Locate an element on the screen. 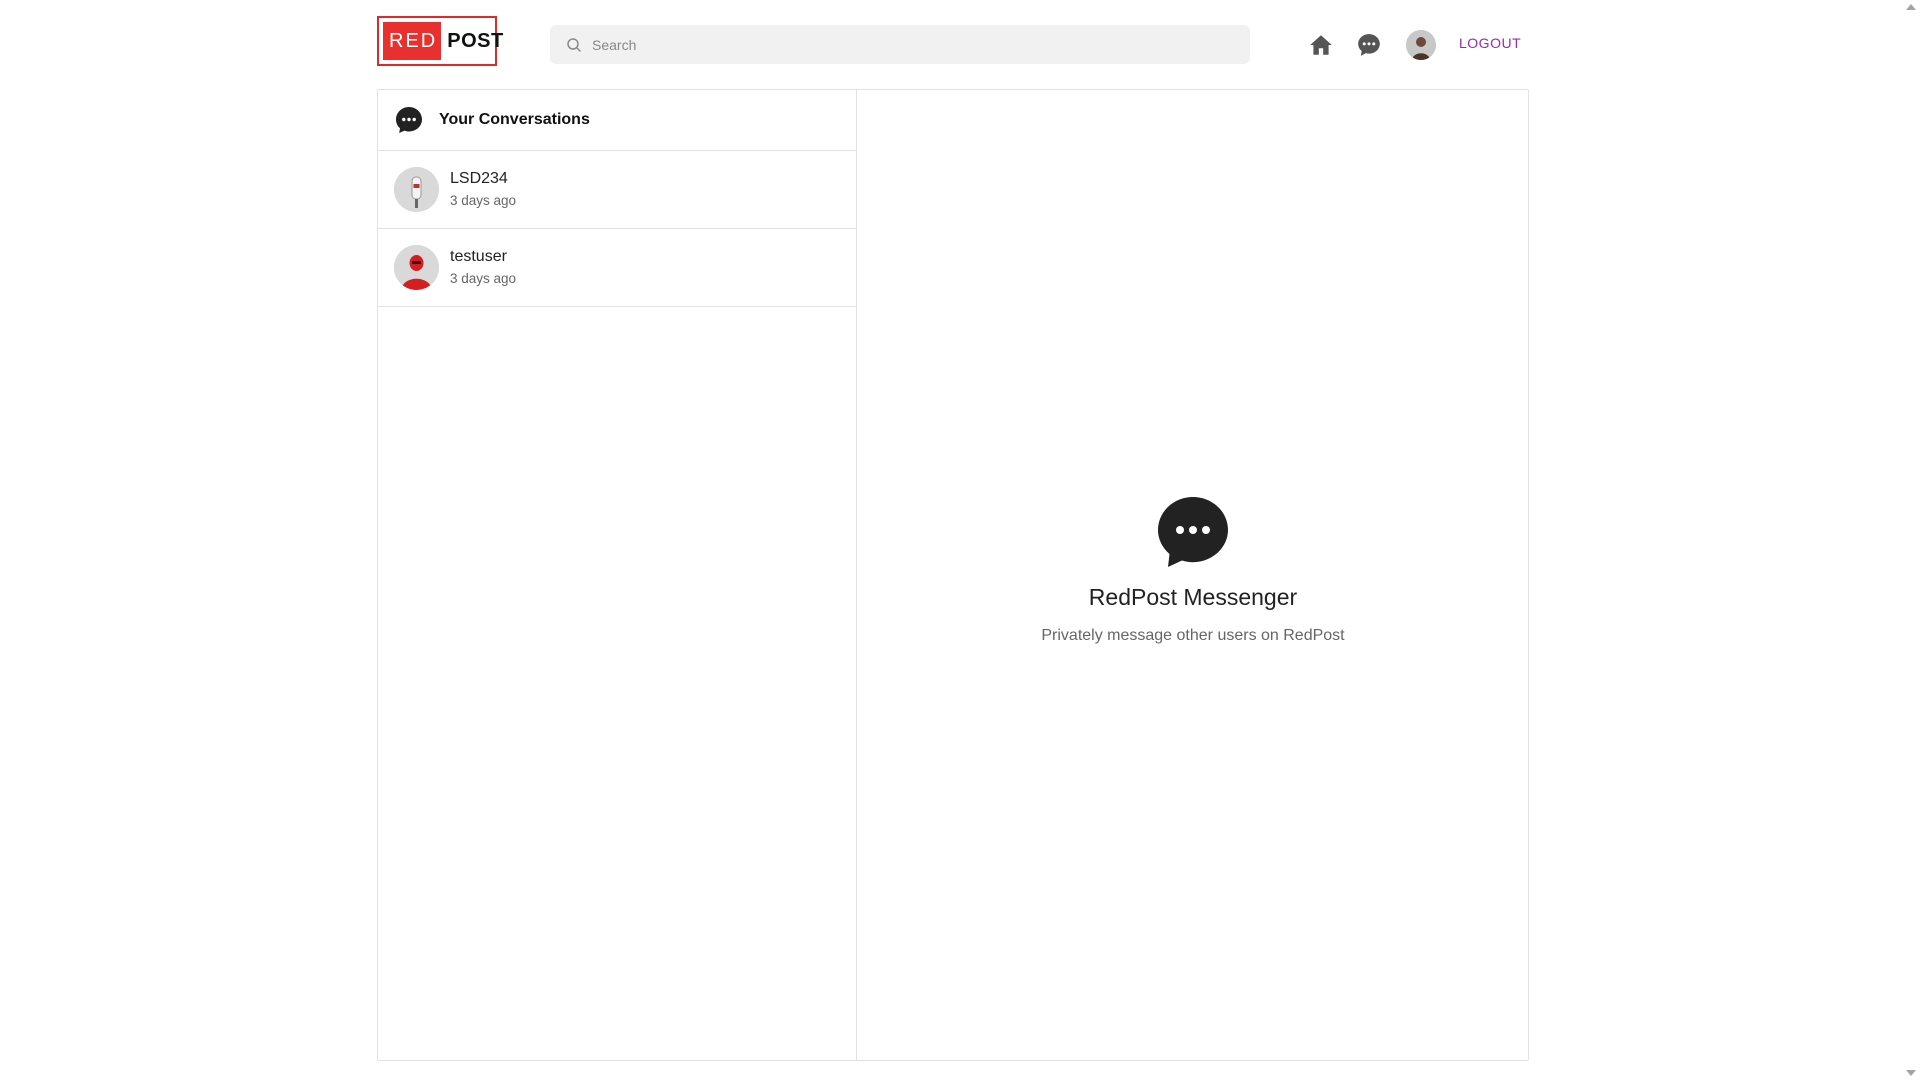 The height and width of the screenshot is (1080, 1920). sidebar-title: Your Conversations is located at coordinates (514, 119).